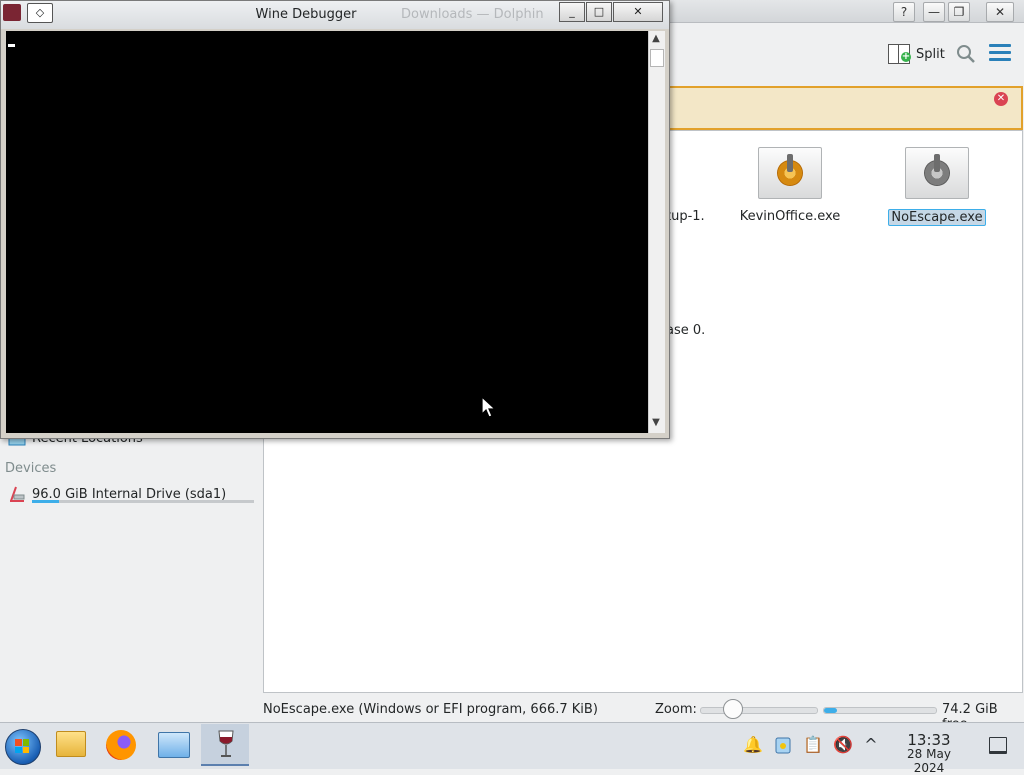  Describe the element at coordinates (685, 216) in the screenshot. I see `file-label-partial: tup-1.` at that location.